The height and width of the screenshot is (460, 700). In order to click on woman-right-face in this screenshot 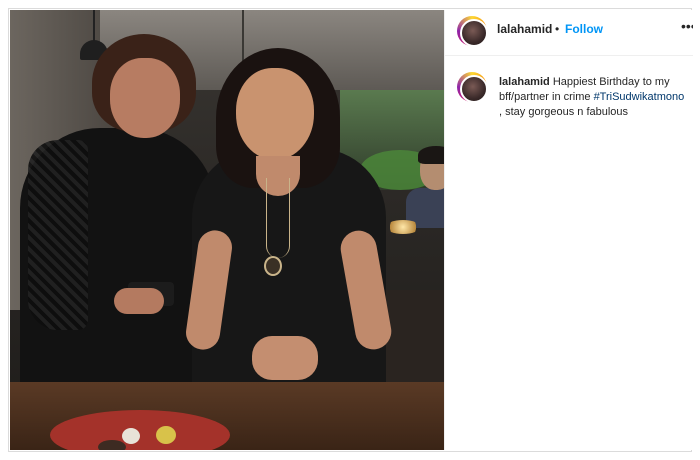, I will do `click(275, 114)`.